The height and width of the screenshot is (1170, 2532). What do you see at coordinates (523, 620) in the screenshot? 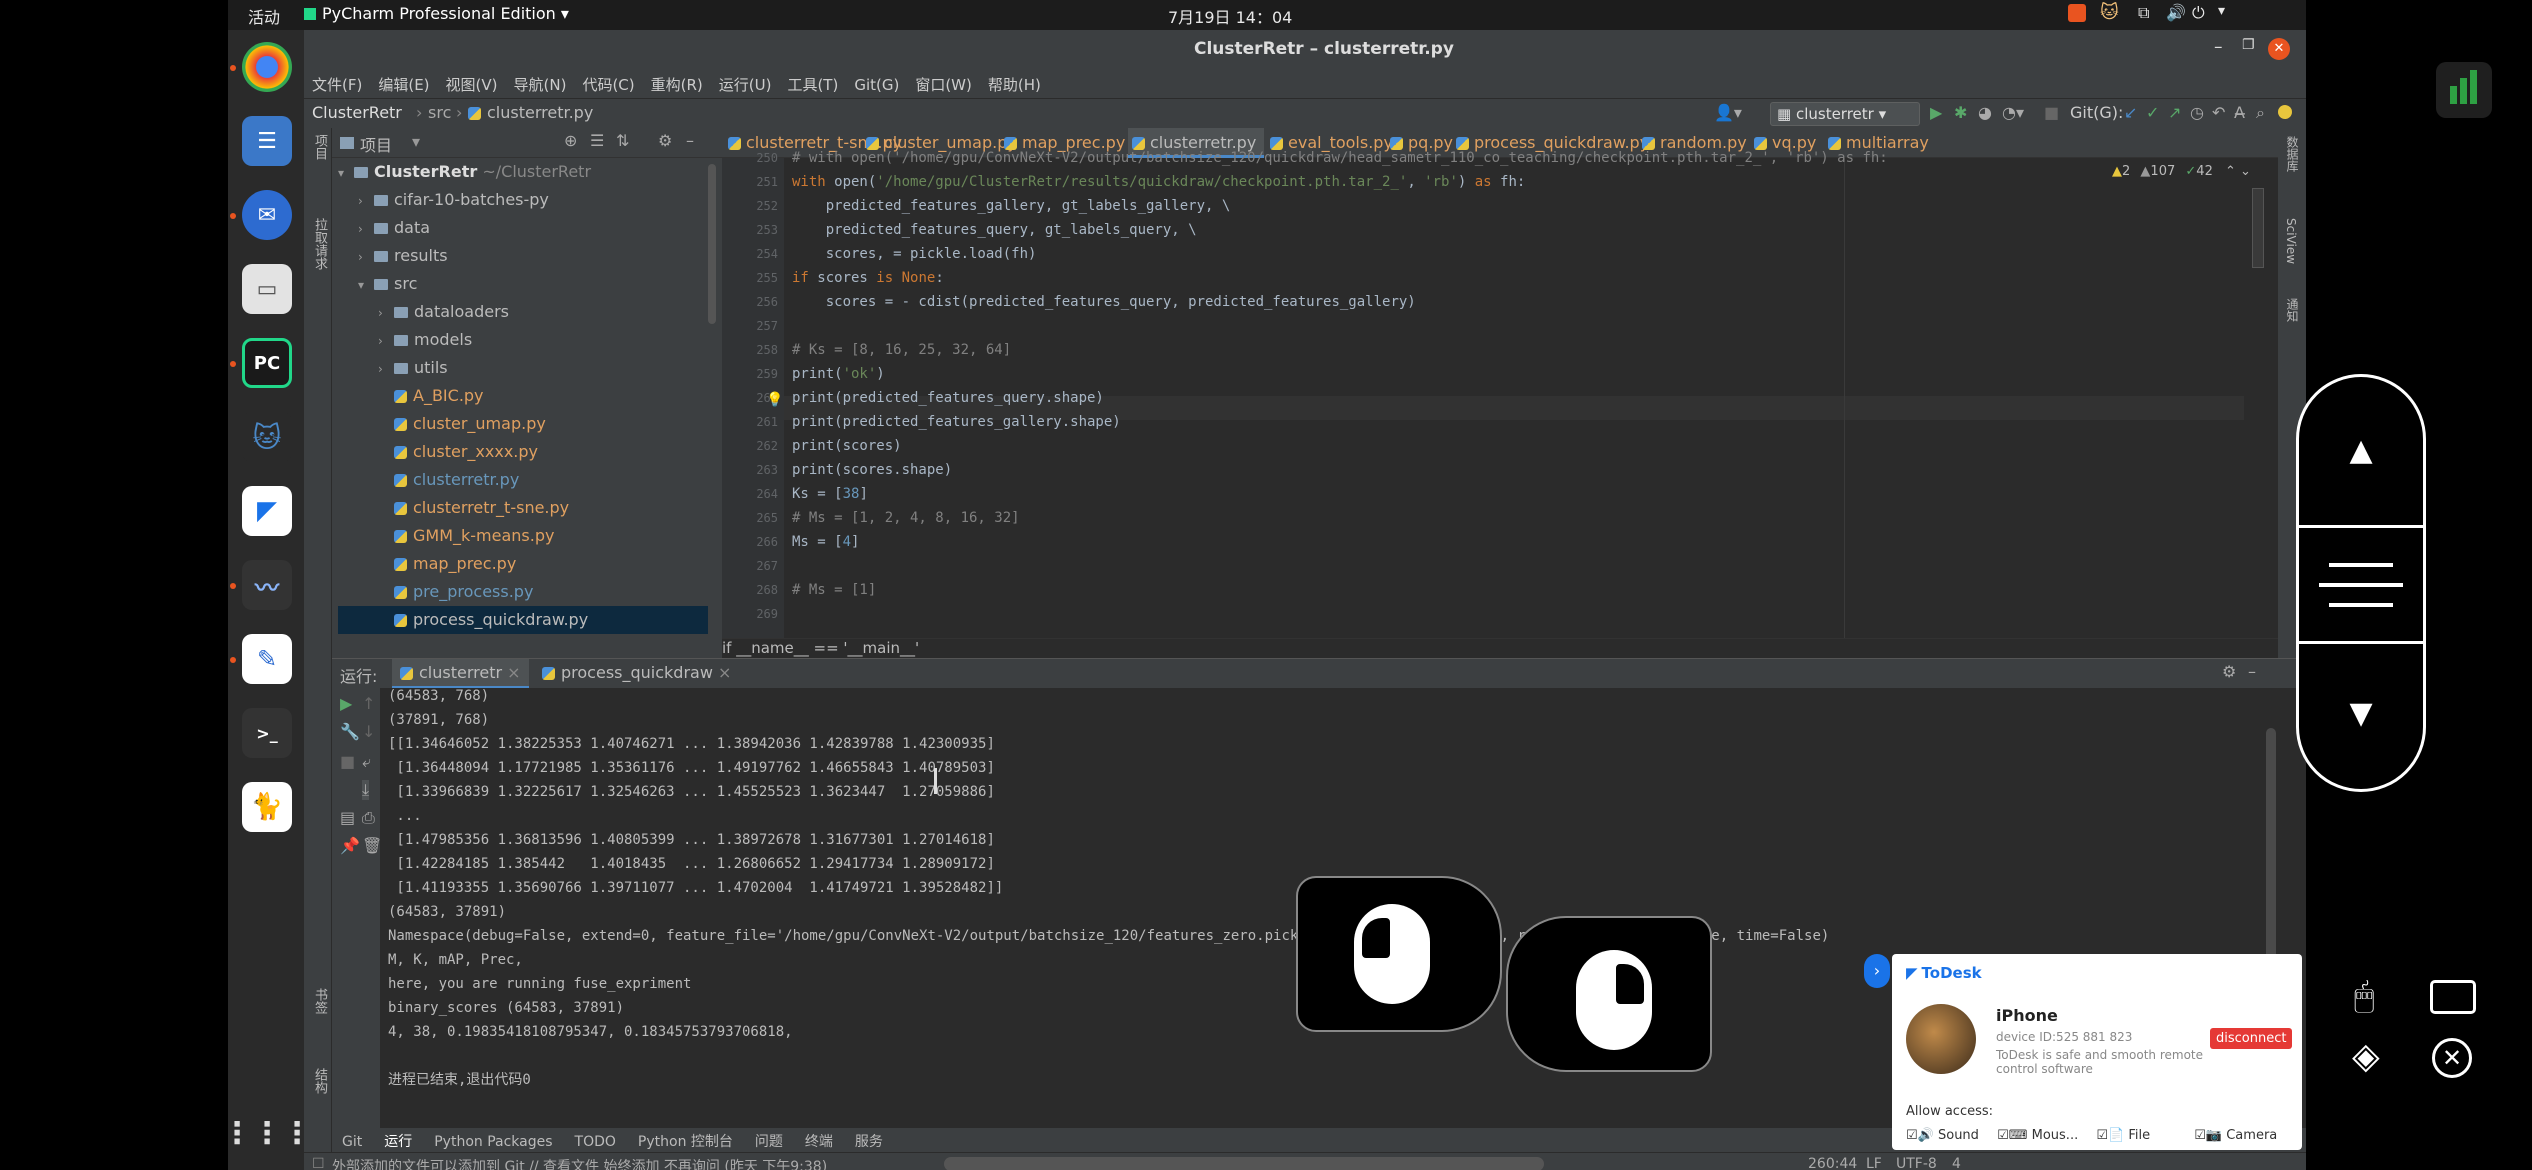
I see `tree-file: process_quickdraw.py` at bounding box center [523, 620].